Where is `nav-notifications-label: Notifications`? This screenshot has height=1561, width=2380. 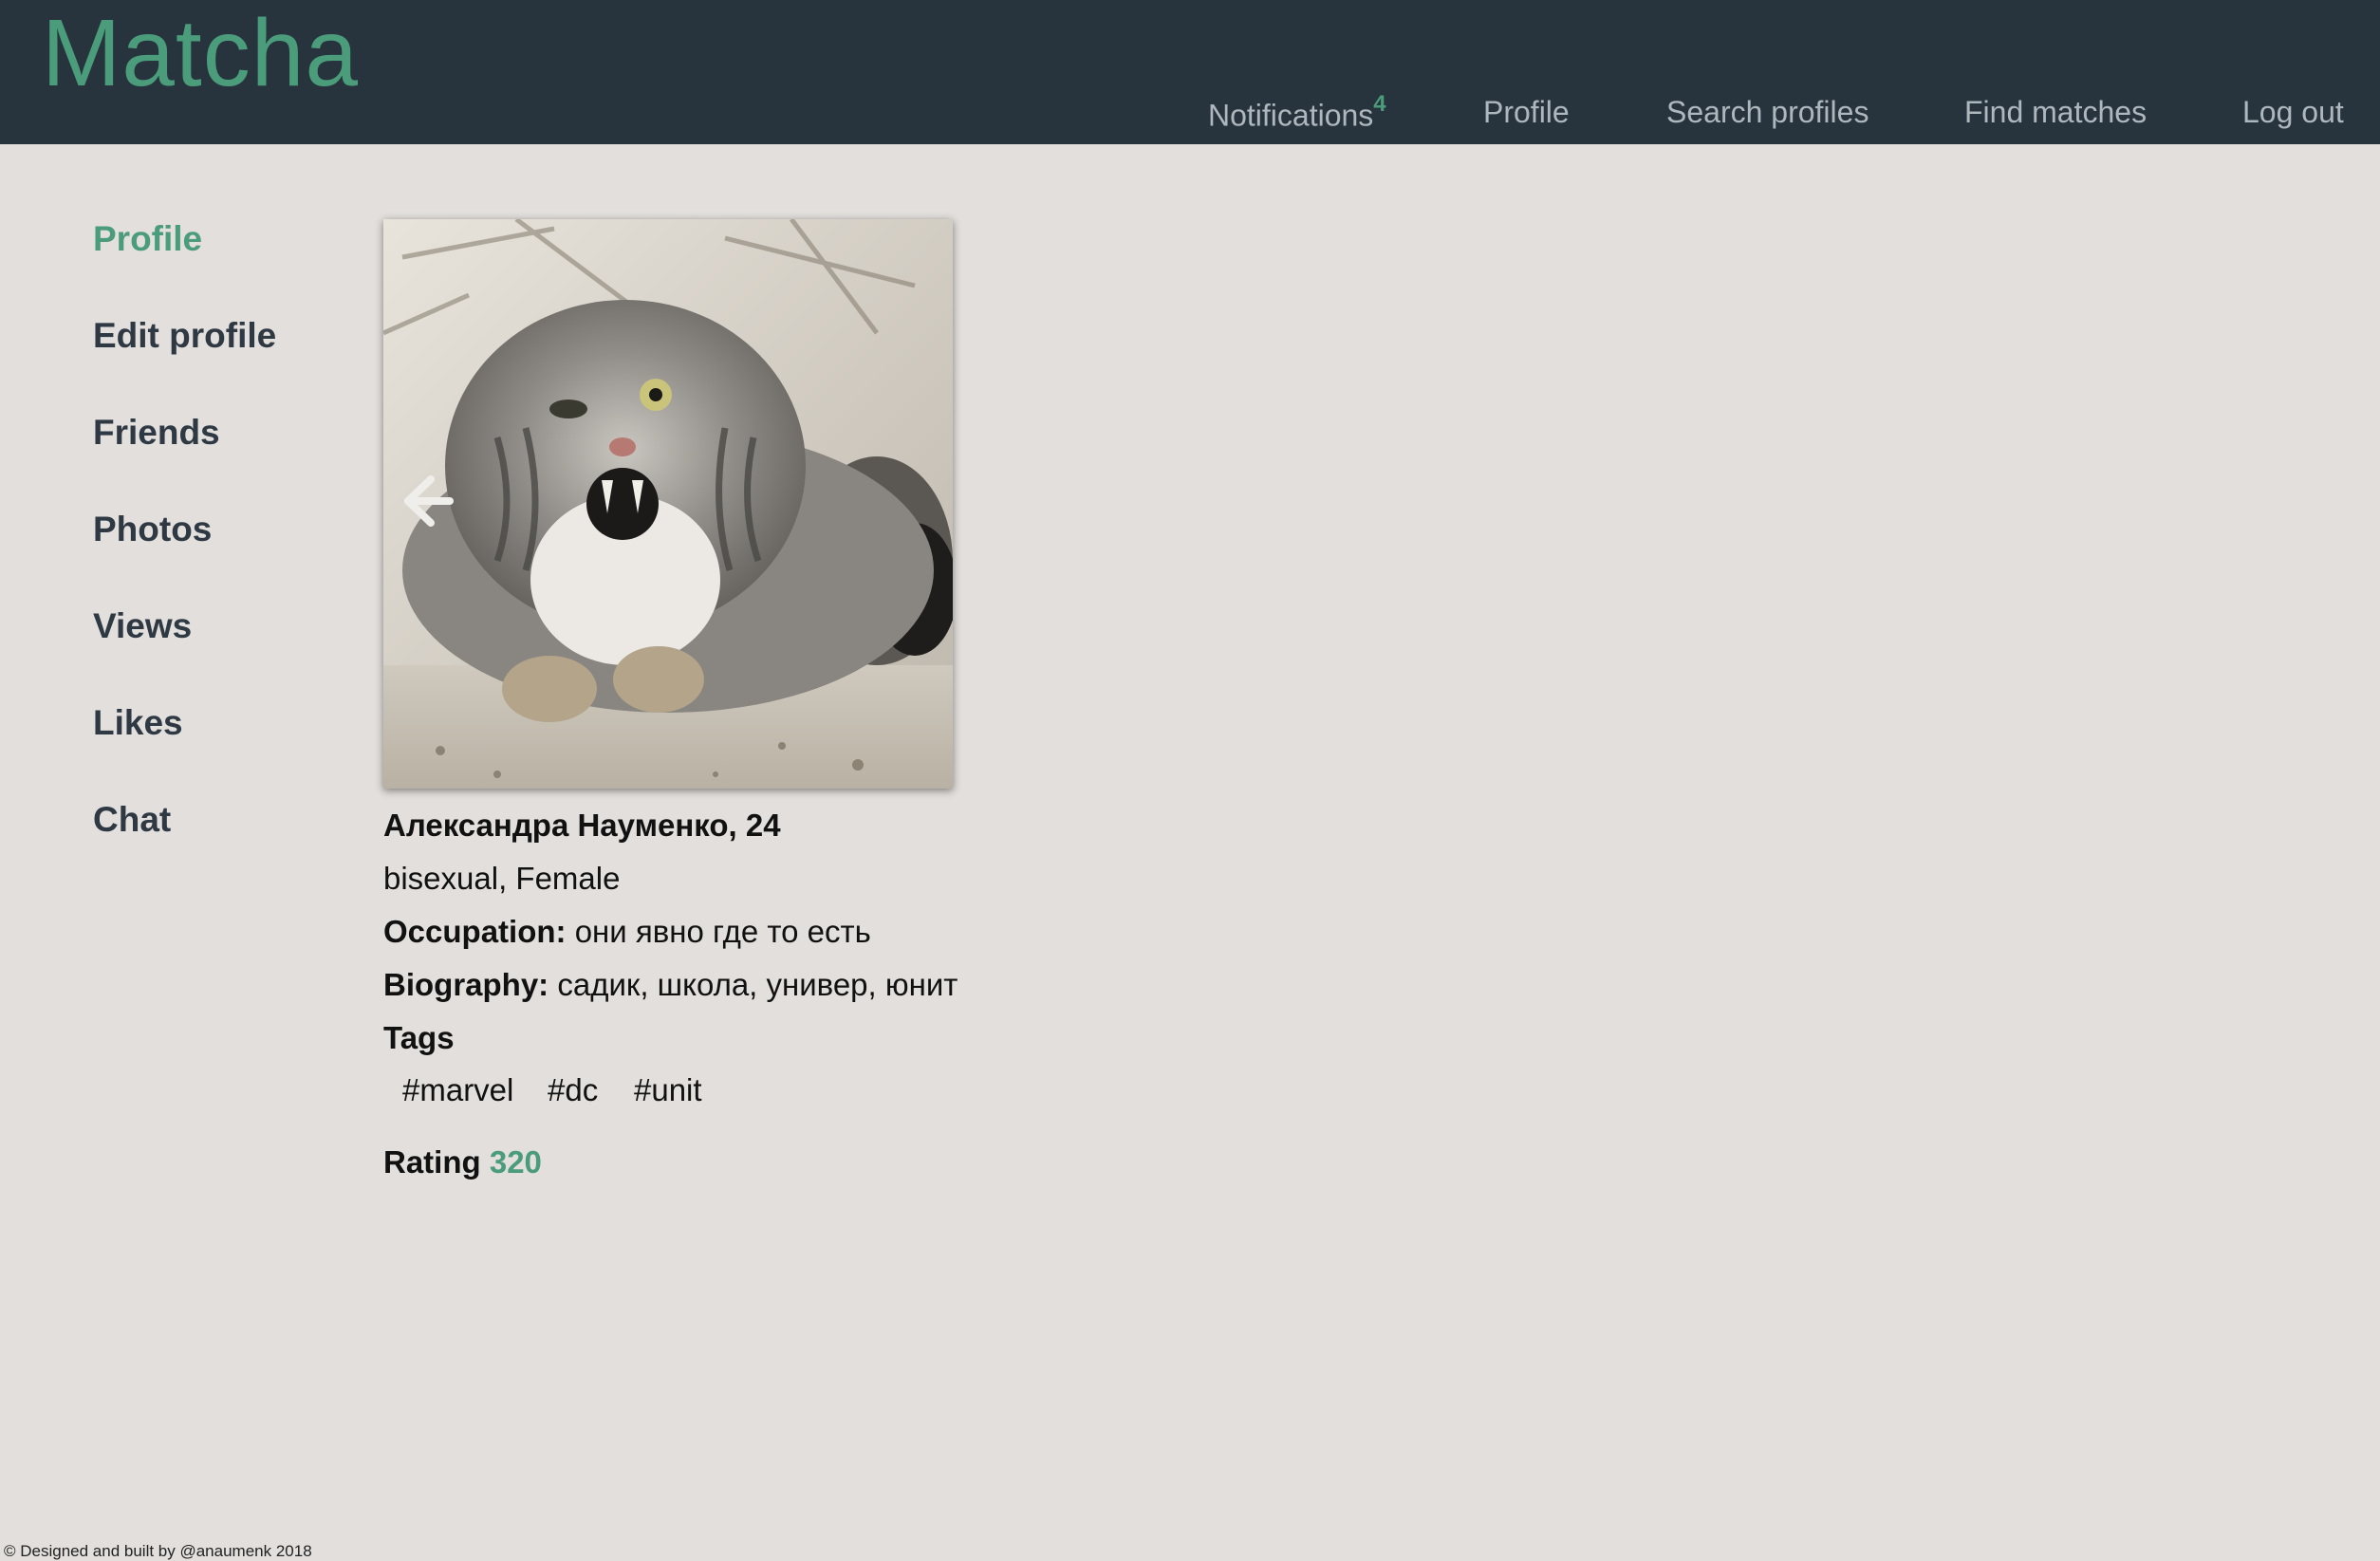
nav-notifications-label: Notifications is located at coordinates (1291, 115).